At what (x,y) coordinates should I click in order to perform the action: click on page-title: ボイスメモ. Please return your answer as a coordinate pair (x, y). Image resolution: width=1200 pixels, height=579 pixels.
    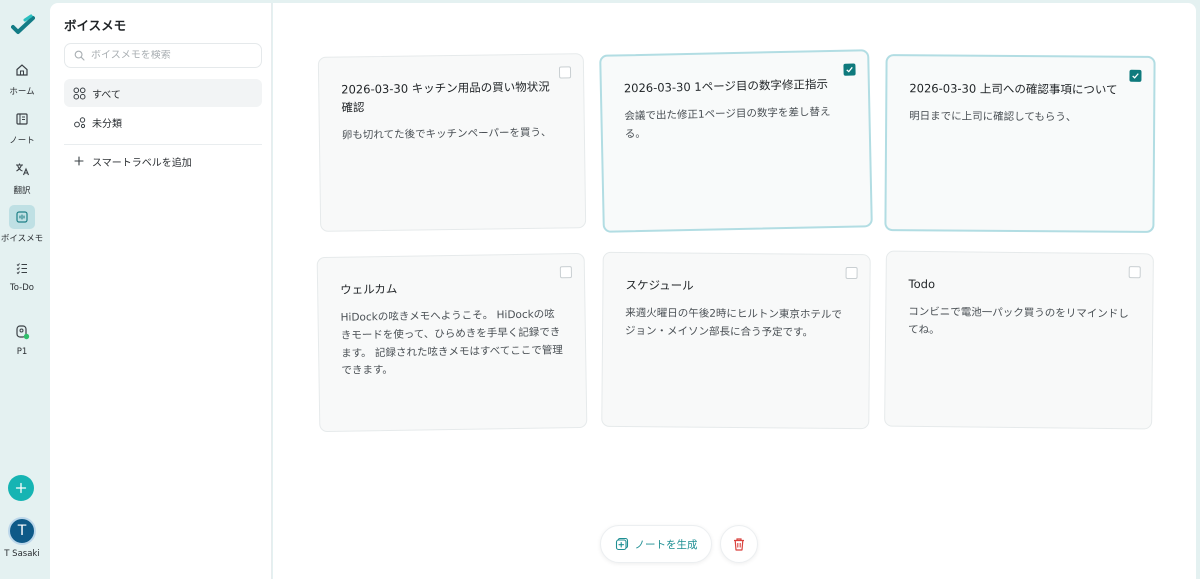
    Looking at the image, I should click on (95, 25).